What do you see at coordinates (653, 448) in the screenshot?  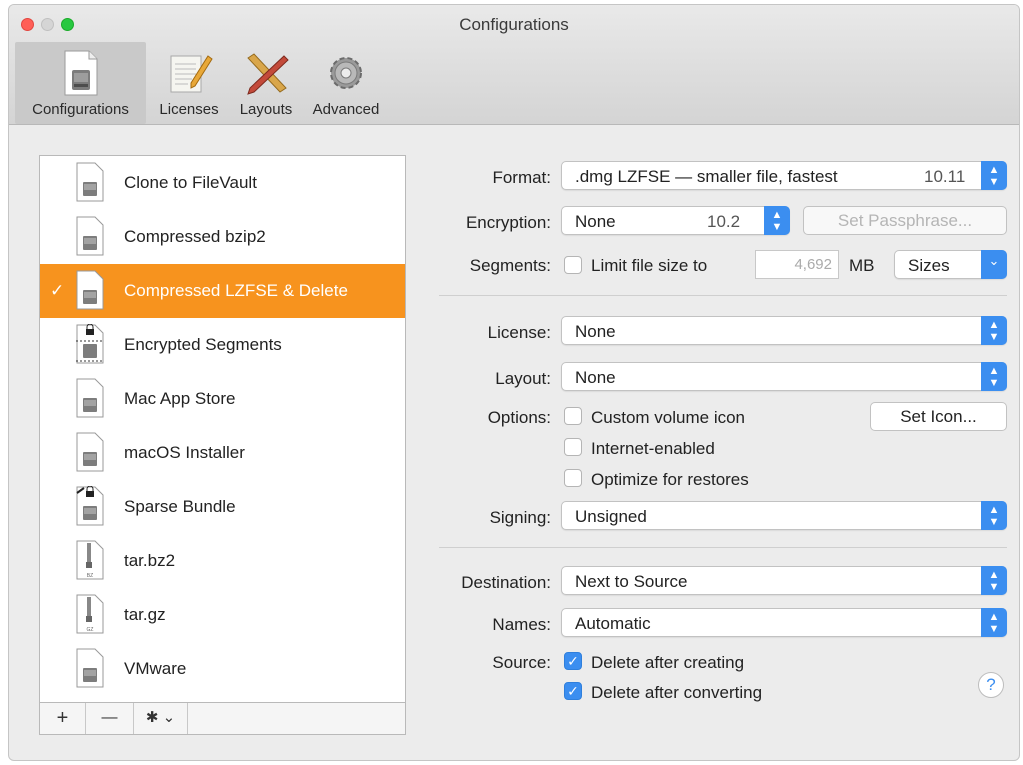 I see `internet-enabled-label: Internet-enabled` at bounding box center [653, 448].